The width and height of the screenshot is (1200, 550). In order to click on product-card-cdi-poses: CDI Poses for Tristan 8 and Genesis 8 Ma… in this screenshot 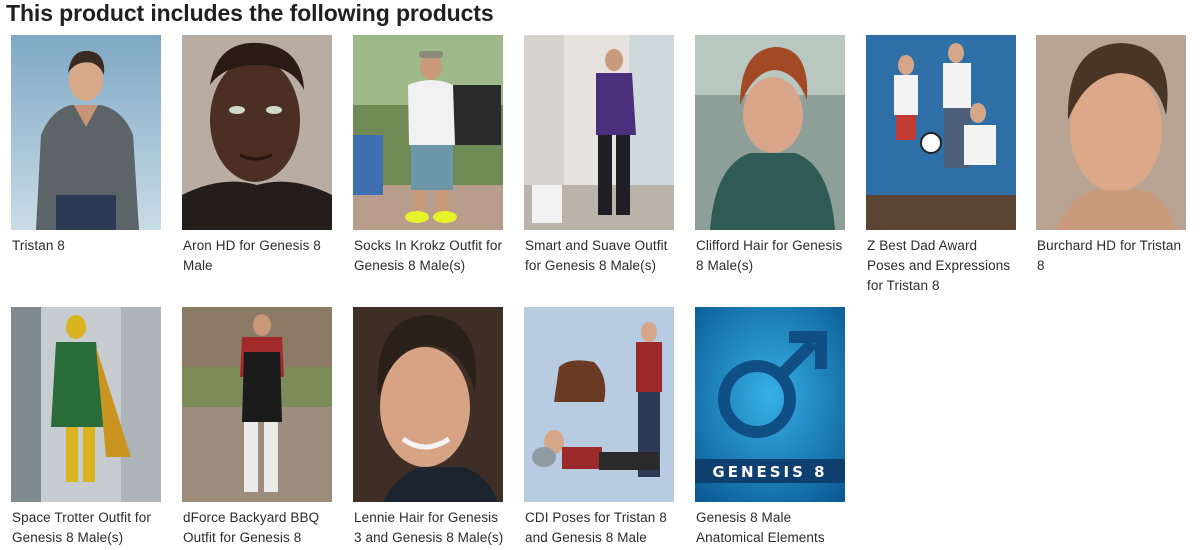, I will do `click(599, 427)`.